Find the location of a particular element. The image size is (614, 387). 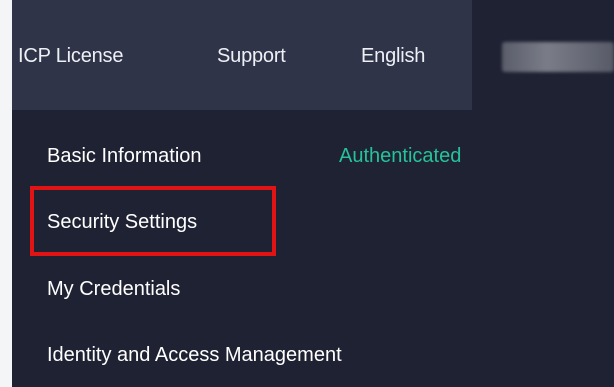

menu-item-my-credentials: My Credentials is located at coordinates (113, 289).